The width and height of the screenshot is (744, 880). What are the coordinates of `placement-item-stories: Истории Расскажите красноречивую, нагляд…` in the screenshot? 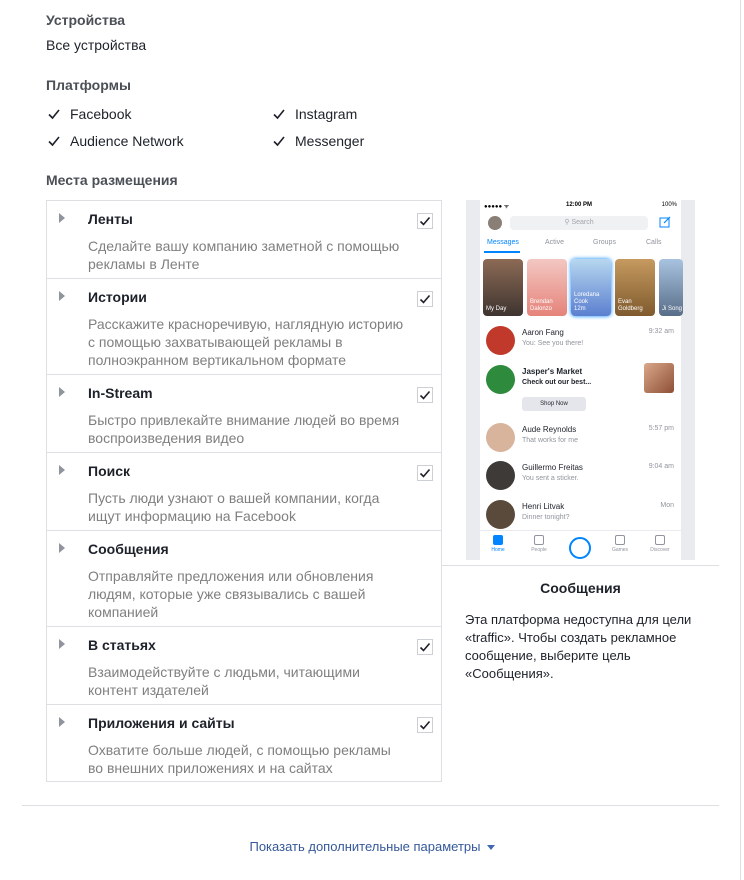 It's located at (244, 327).